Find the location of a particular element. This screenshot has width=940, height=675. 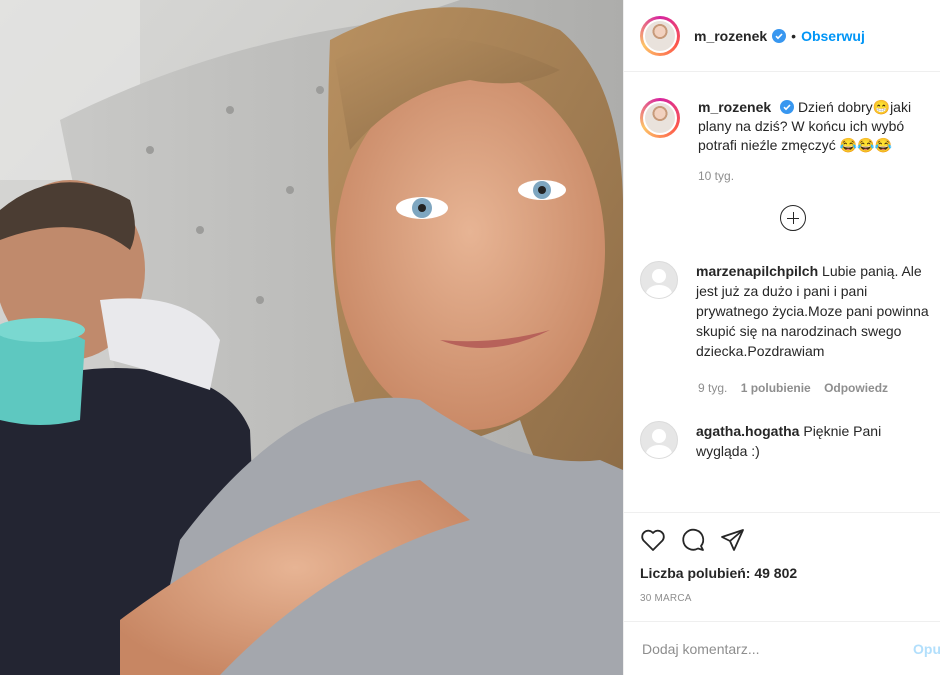

follow-button: Obserwuj is located at coordinates (833, 36).